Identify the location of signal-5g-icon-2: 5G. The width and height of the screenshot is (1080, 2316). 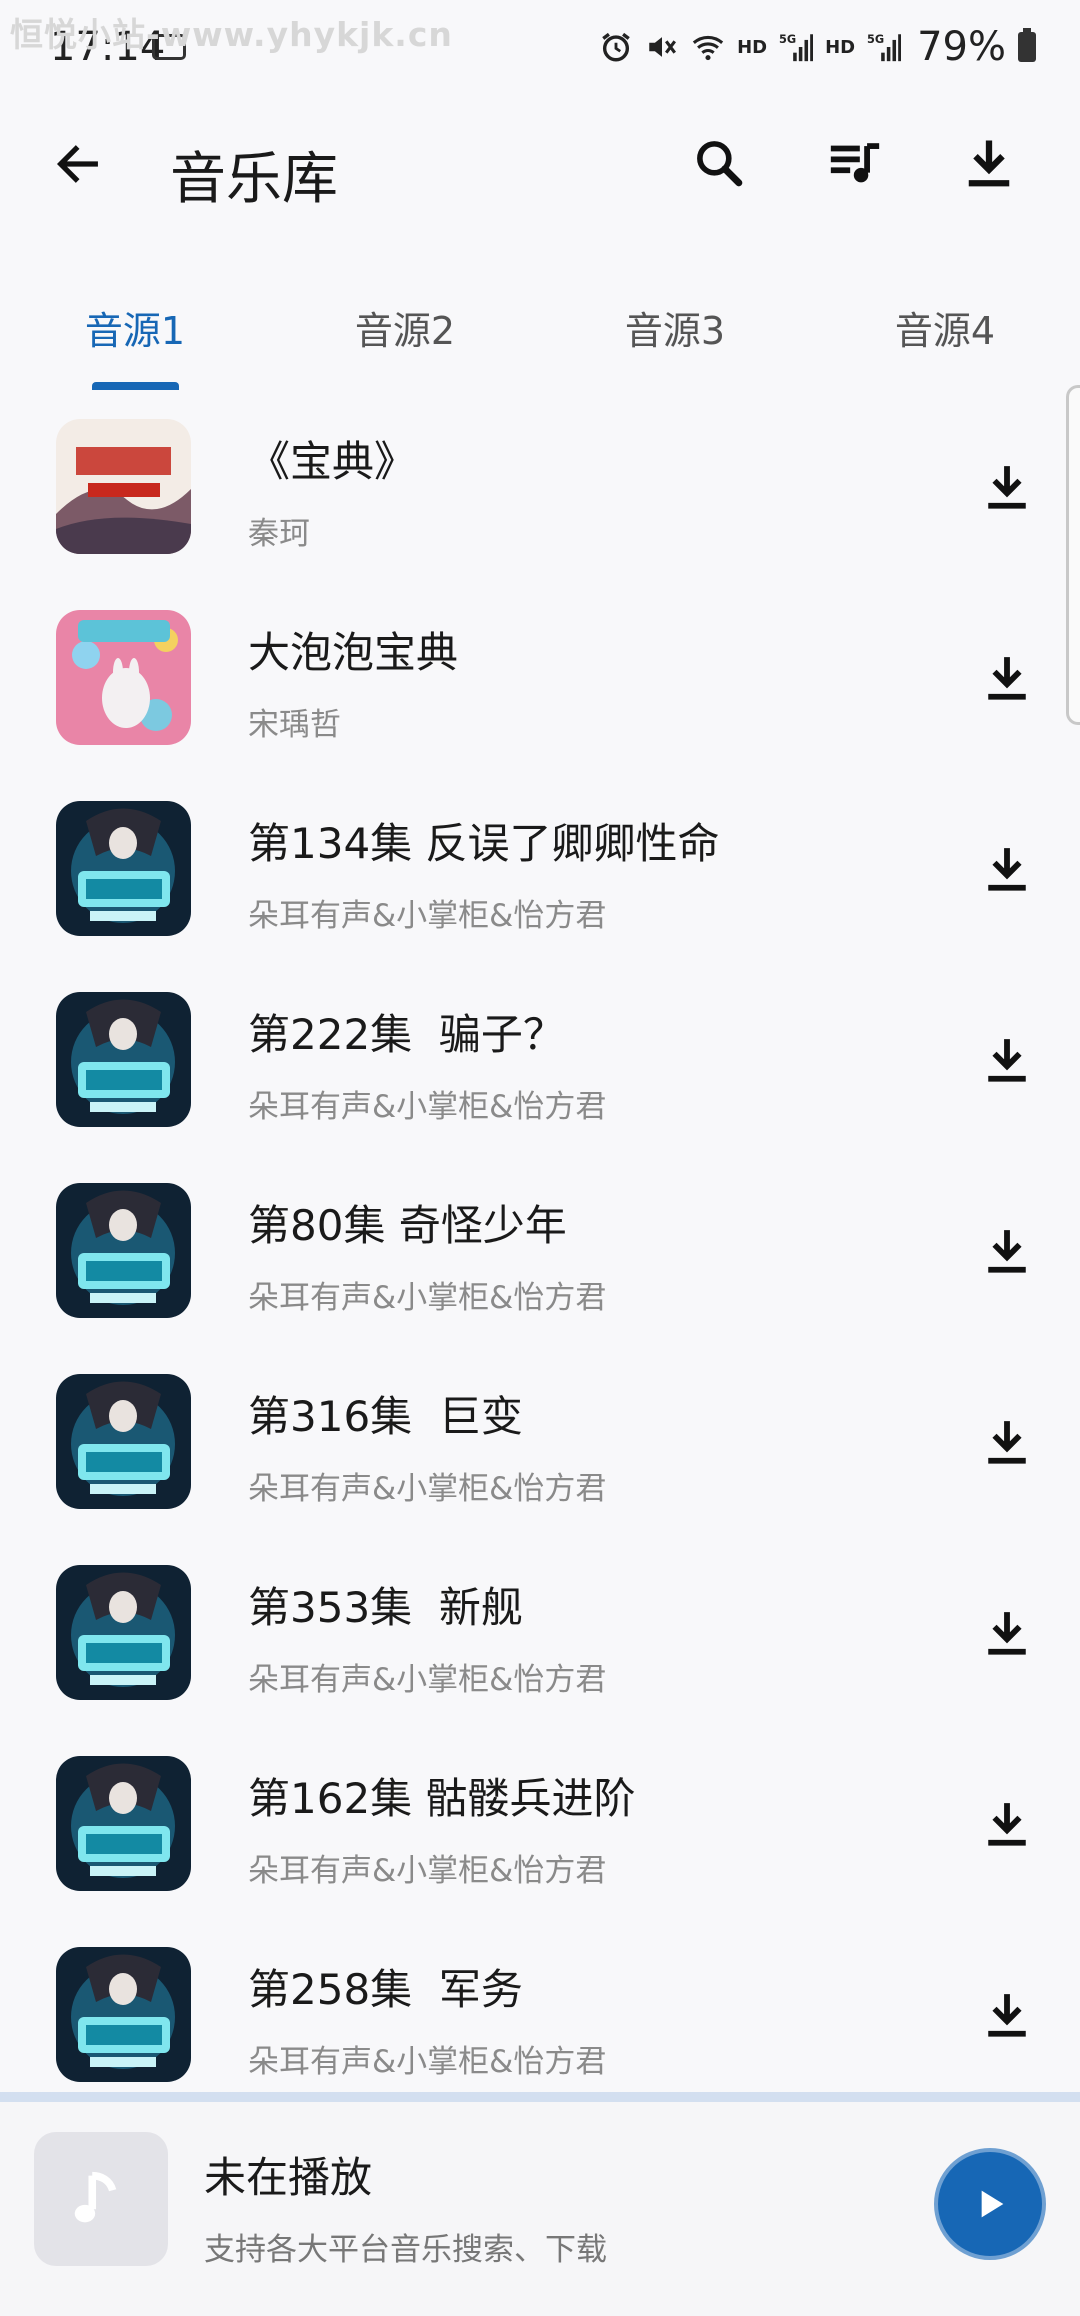
(884, 47).